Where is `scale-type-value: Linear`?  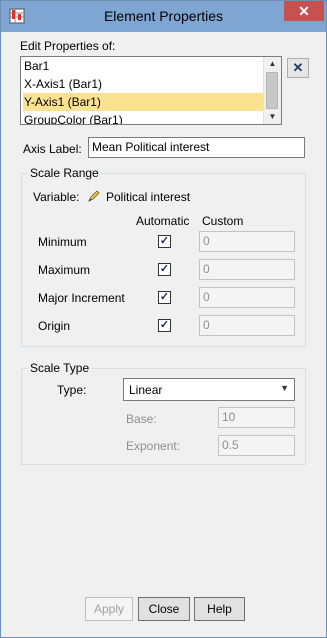 scale-type-value: Linear is located at coordinates (146, 390).